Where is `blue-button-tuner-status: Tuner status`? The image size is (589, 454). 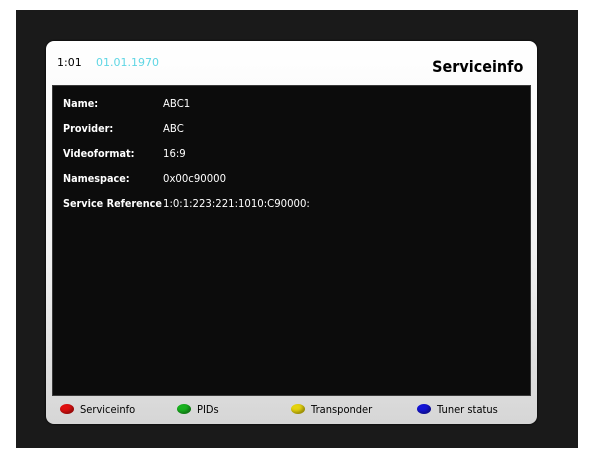
blue-button-tuner-status: Tuner status is located at coordinates (461, 410).